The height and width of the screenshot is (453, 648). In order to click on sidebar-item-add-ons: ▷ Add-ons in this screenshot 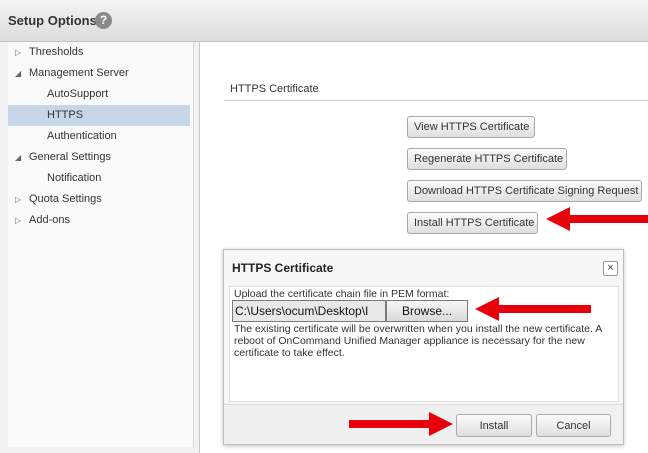, I will do `click(99, 220)`.